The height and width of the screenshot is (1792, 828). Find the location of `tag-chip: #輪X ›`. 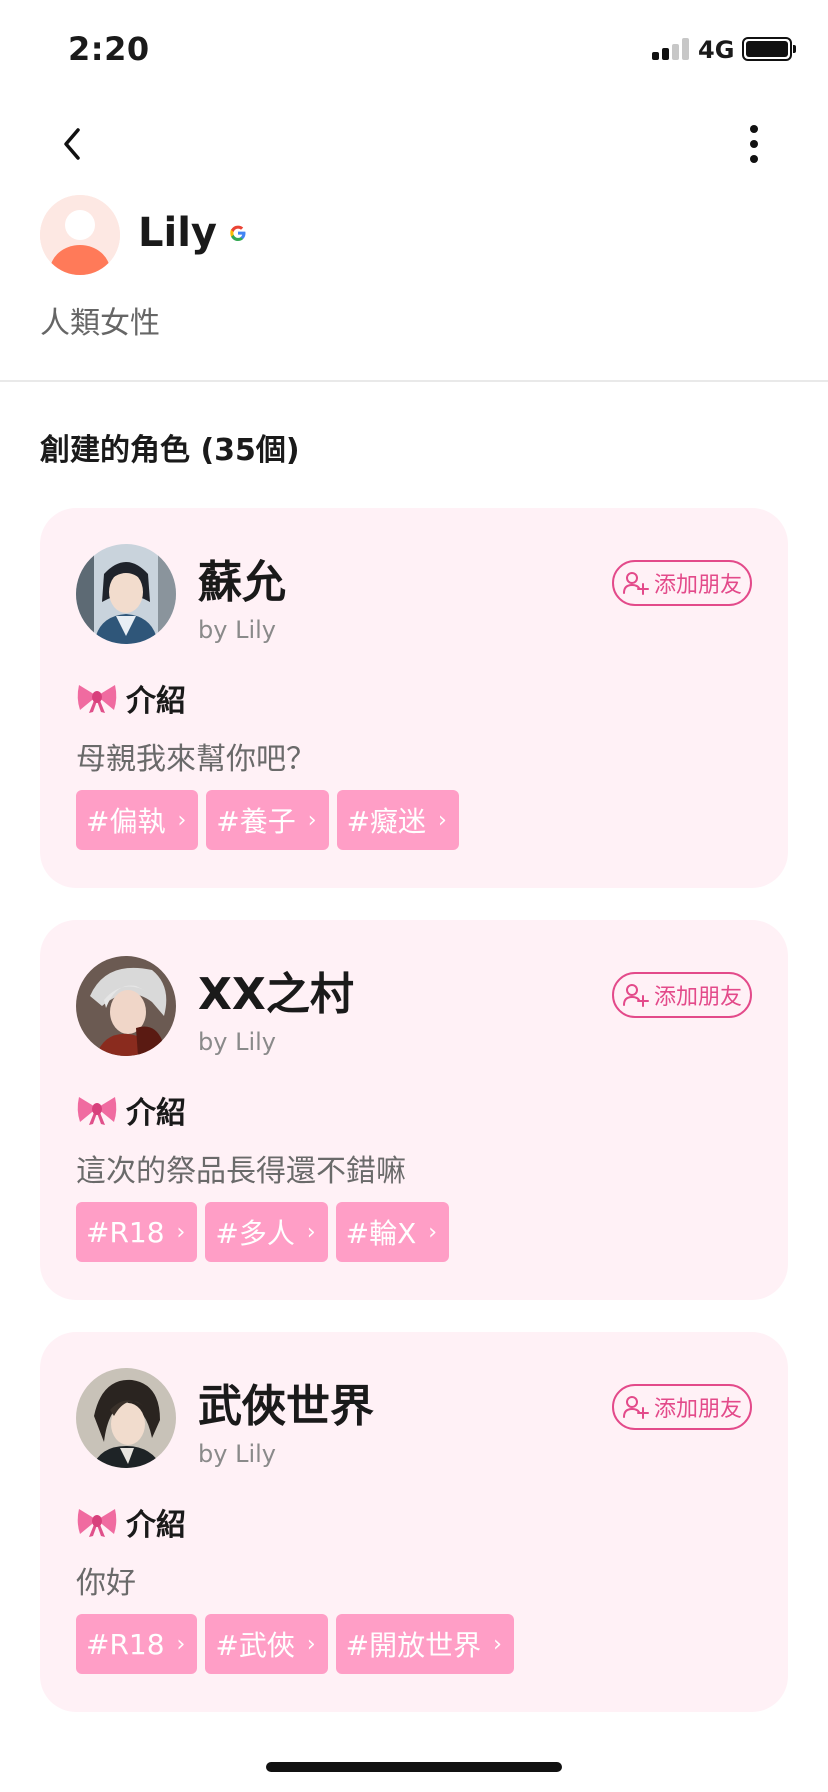

tag-chip: #輪X › is located at coordinates (392, 1232).